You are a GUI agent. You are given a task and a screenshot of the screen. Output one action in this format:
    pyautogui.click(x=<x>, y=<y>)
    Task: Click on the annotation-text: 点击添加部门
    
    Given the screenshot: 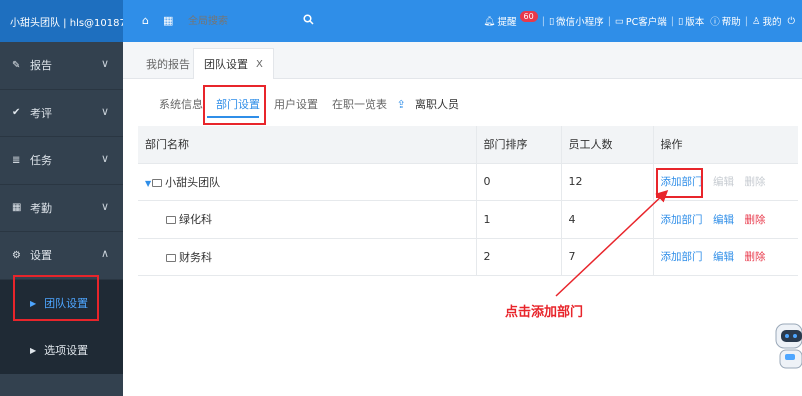 What is the action you would take?
    pyautogui.click(x=544, y=312)
    